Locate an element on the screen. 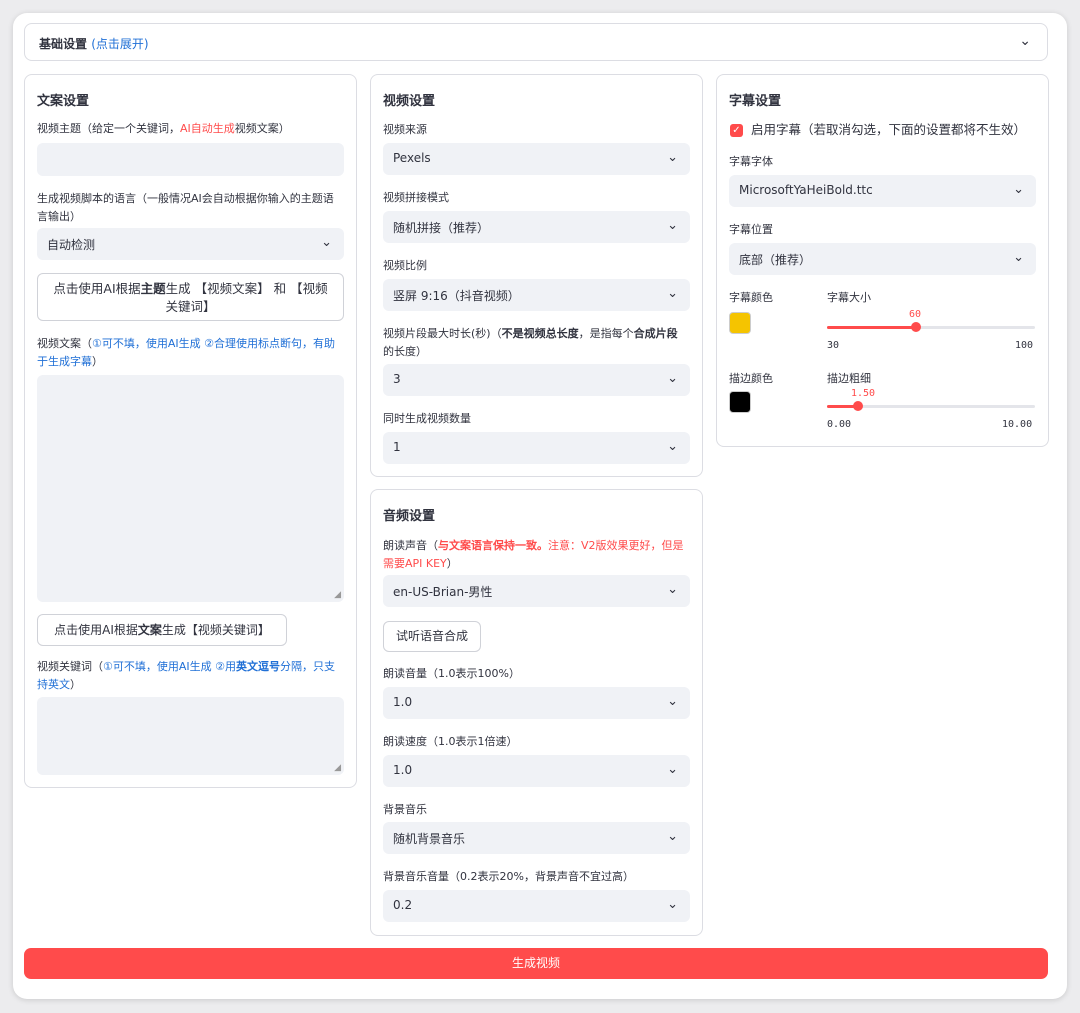 This screenshot has width=1080, height=1013. basic-settings-expander: 基础设置 (点击展开) ⌄ is located at coordinates (536, 42).